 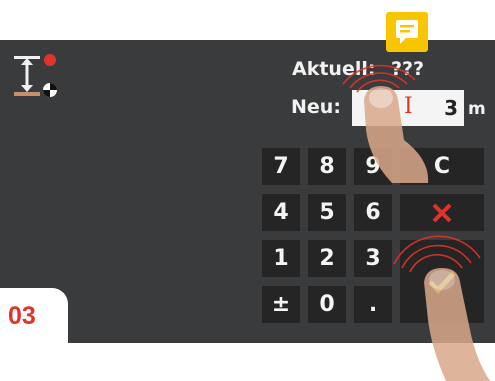 I want to click on current-label: Aktuell:, so click(x=334, y=69).